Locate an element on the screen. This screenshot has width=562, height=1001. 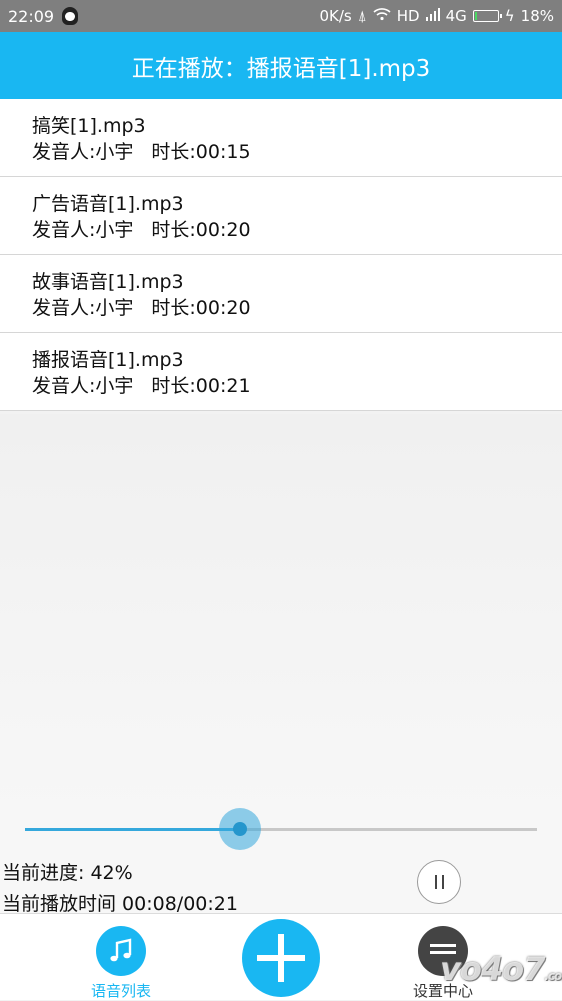
status-bar: 22:09 0K/s ⍋ HD 4G ϟ 18% is located at coordinates (281, 16).